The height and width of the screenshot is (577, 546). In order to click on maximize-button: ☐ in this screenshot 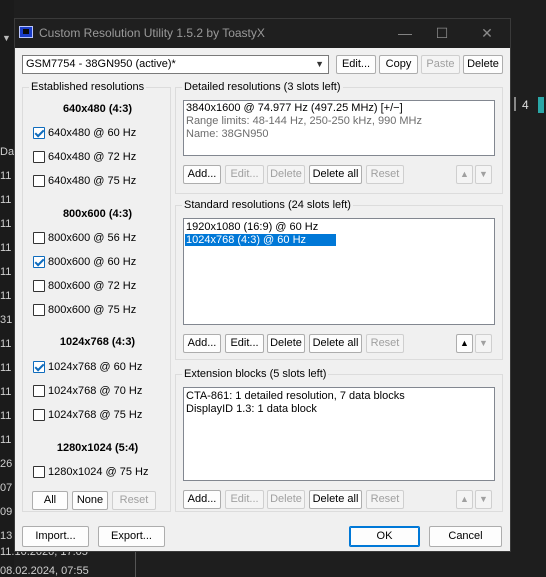, I will do `click(442, 33)`.